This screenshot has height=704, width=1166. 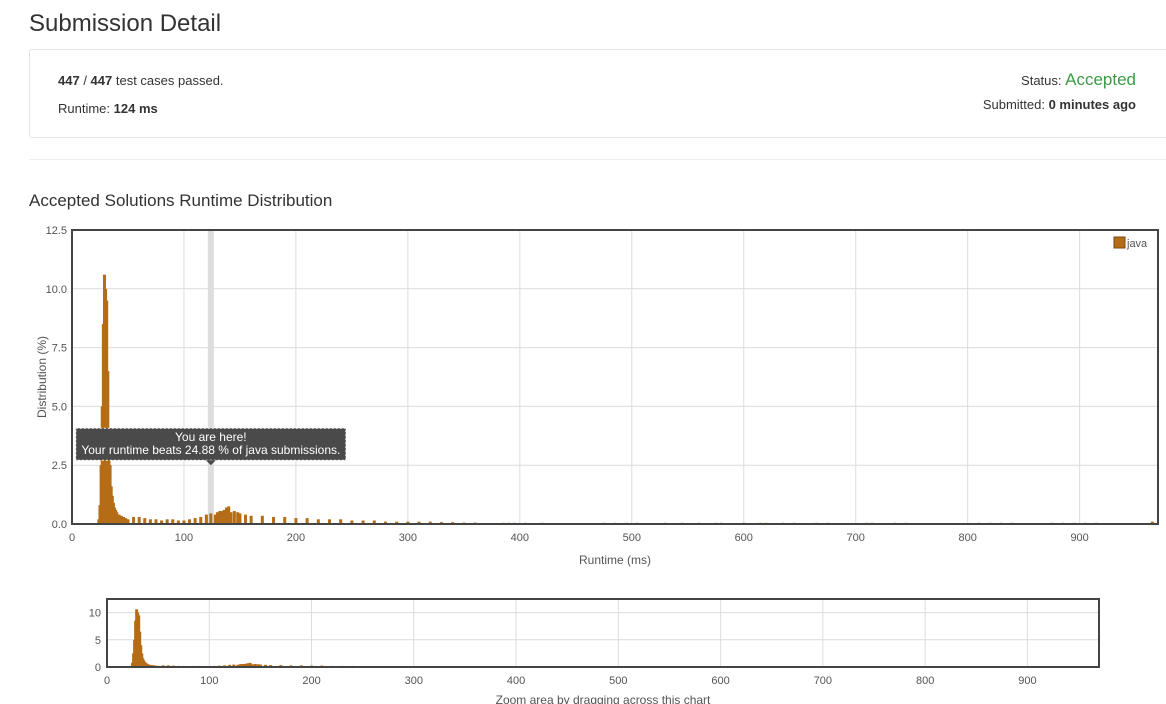 What do you see at coordinates (744, 538) in the screenshot?
I see `x-tick-label: 600` at bounding box center [744, 538].